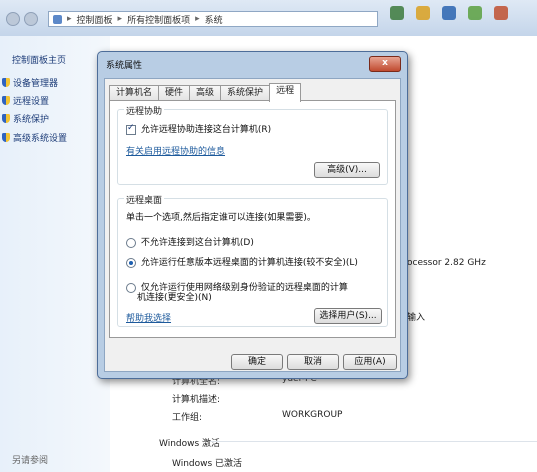  I want to click on computer-description-label: 计算机描述:, so click(196, 400).